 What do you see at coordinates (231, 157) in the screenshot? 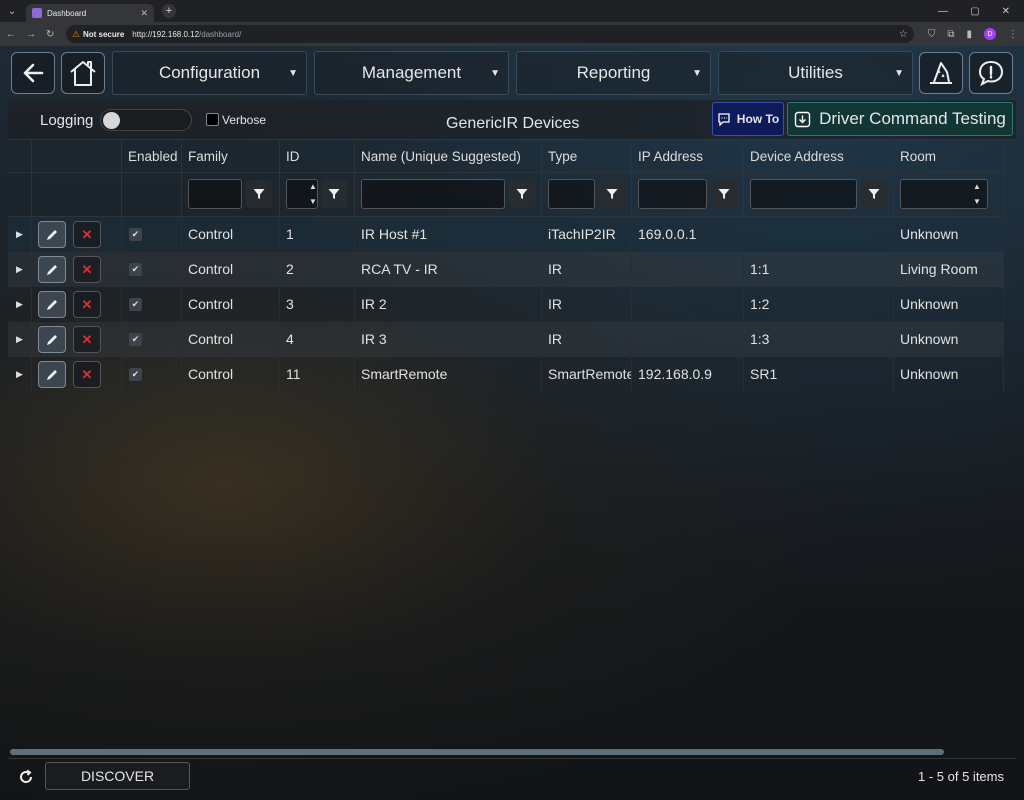
I see `header-family: Family` at bounding box center [231, 157].